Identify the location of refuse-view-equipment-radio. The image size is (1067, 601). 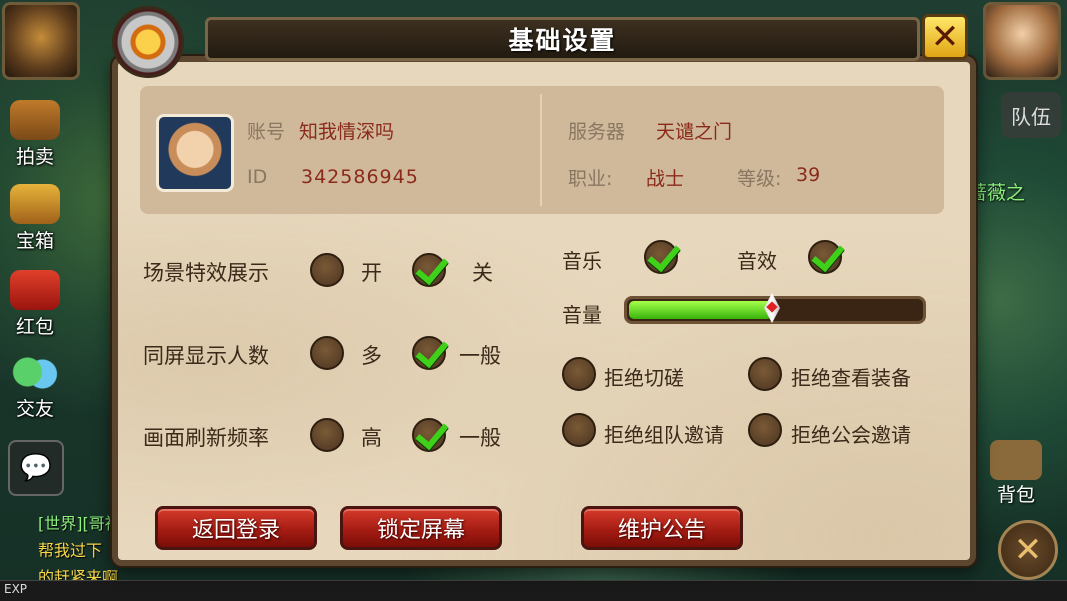
(765, 374).